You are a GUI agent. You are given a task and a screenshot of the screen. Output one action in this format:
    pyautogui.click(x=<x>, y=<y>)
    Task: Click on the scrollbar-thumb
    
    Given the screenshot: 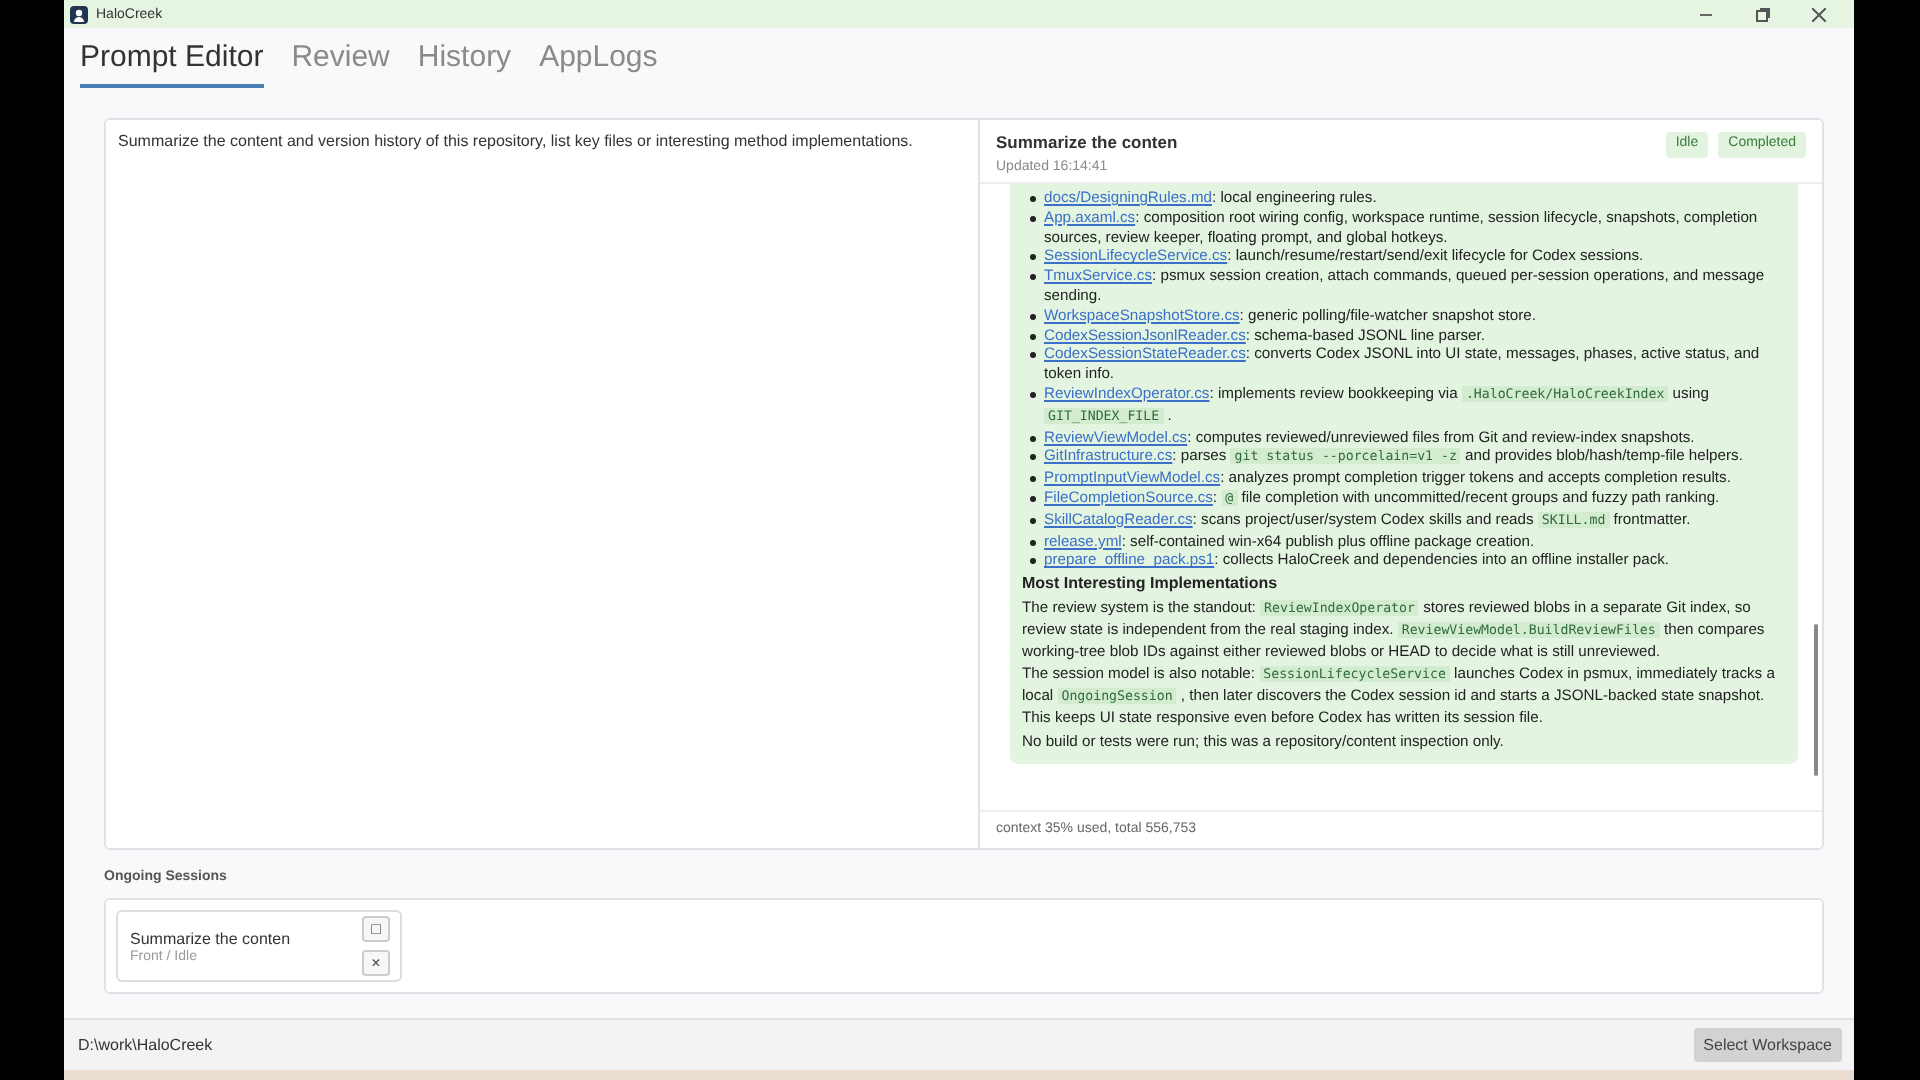 What is the action you would take?
    pyautogui.click(x=1816, y=700)
    